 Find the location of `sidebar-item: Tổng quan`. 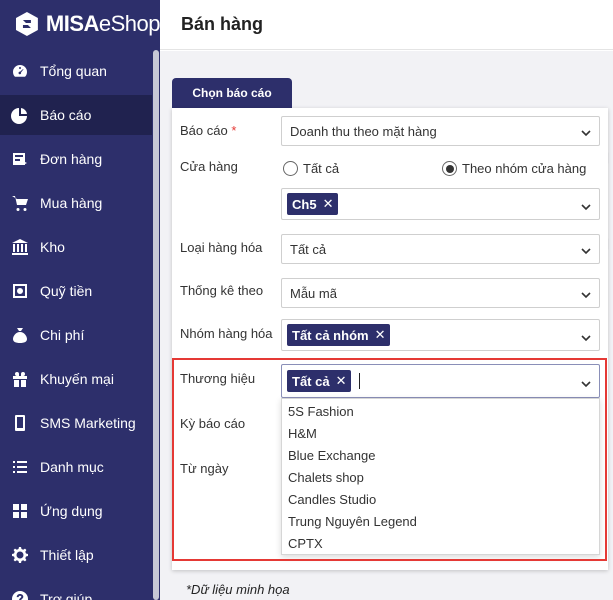

sidebar-item: Tổng quan is located at coordinates (76, 71).